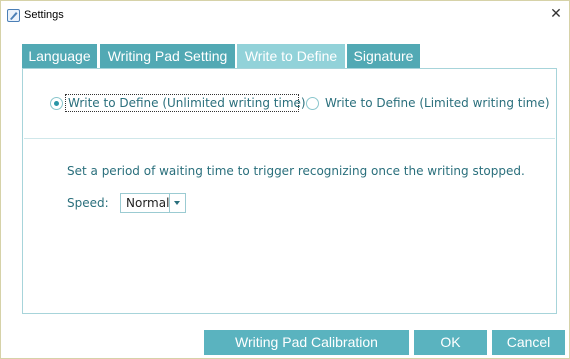  I want to click on speed-dropdown: Normal, so click(153, 203).